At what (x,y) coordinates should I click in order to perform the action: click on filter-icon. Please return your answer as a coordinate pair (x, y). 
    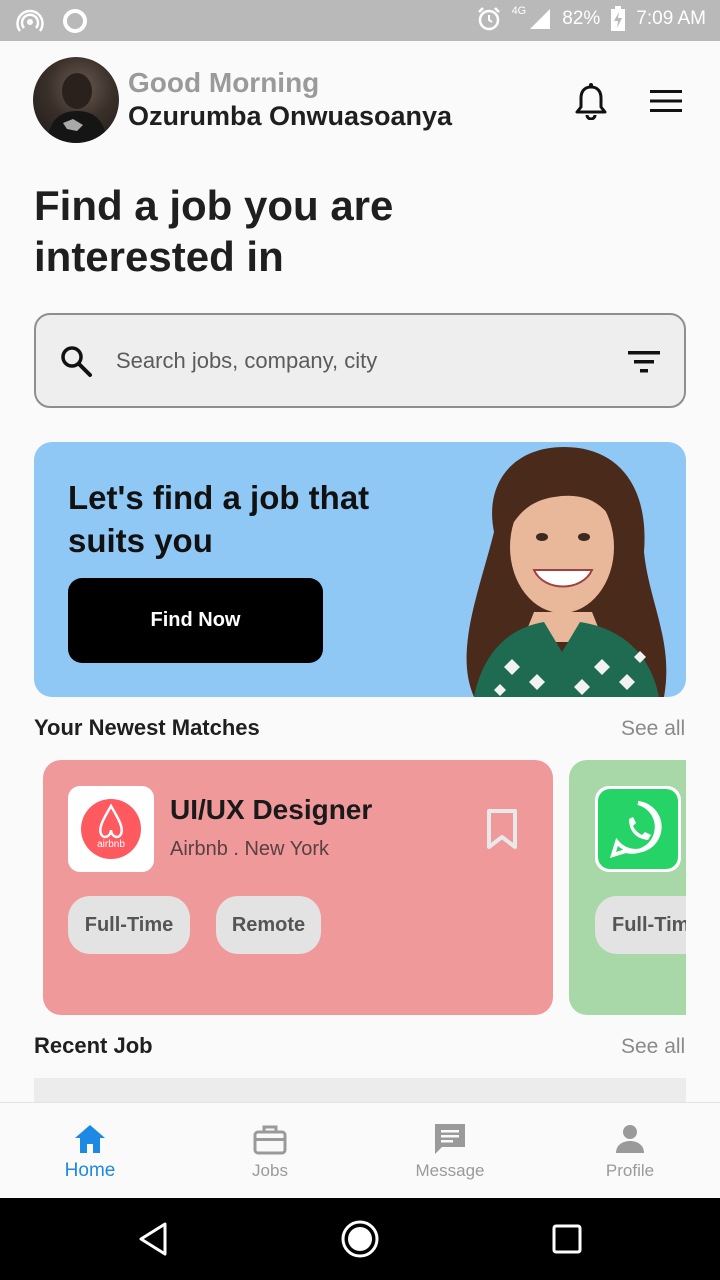
    Looking at the image, I should click on (644, 362).